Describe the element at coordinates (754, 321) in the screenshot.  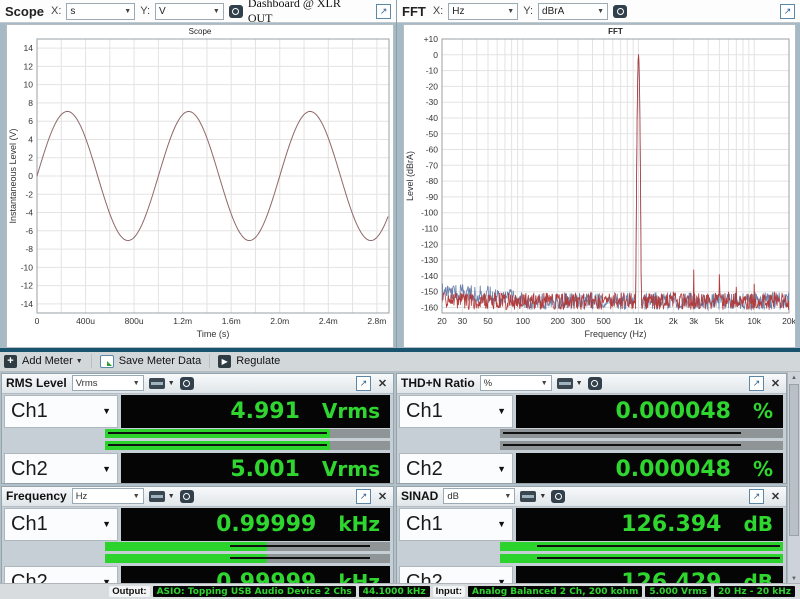
I see `svg-text: 10k` at that location.